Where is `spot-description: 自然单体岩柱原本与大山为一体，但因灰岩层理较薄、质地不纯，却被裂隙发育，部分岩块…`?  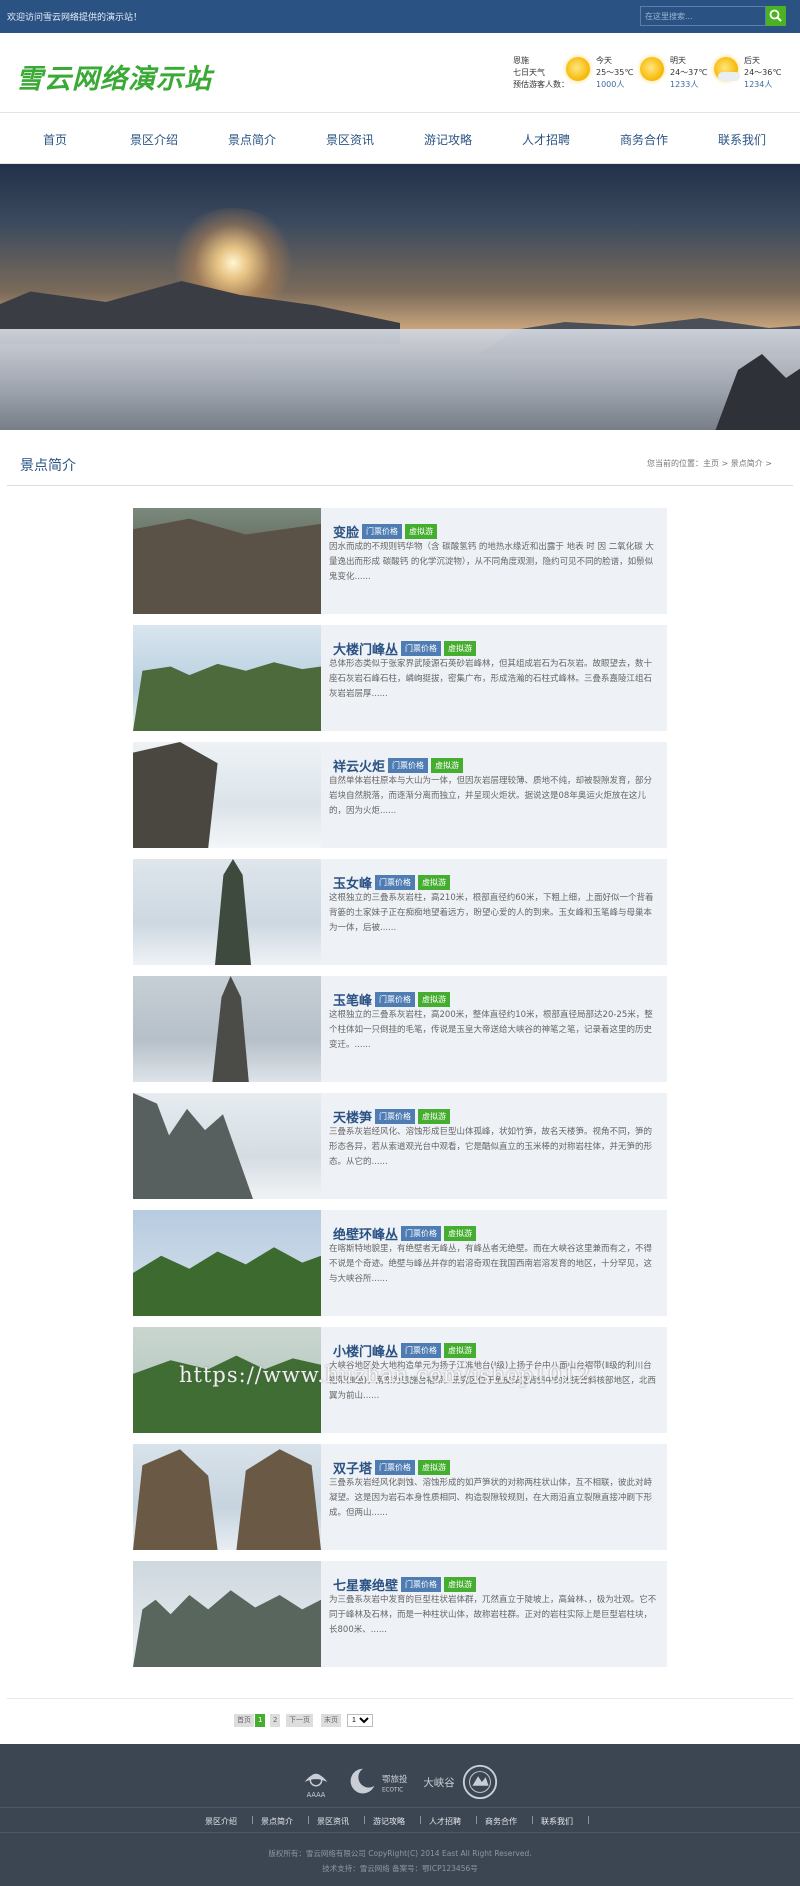
spot-description: 自然单体岩柱原本与大山为一体，但因灰岩层理较薄、质地不纯，却被裂隙发育，部分岩块… is located at coordinates (491, 796).